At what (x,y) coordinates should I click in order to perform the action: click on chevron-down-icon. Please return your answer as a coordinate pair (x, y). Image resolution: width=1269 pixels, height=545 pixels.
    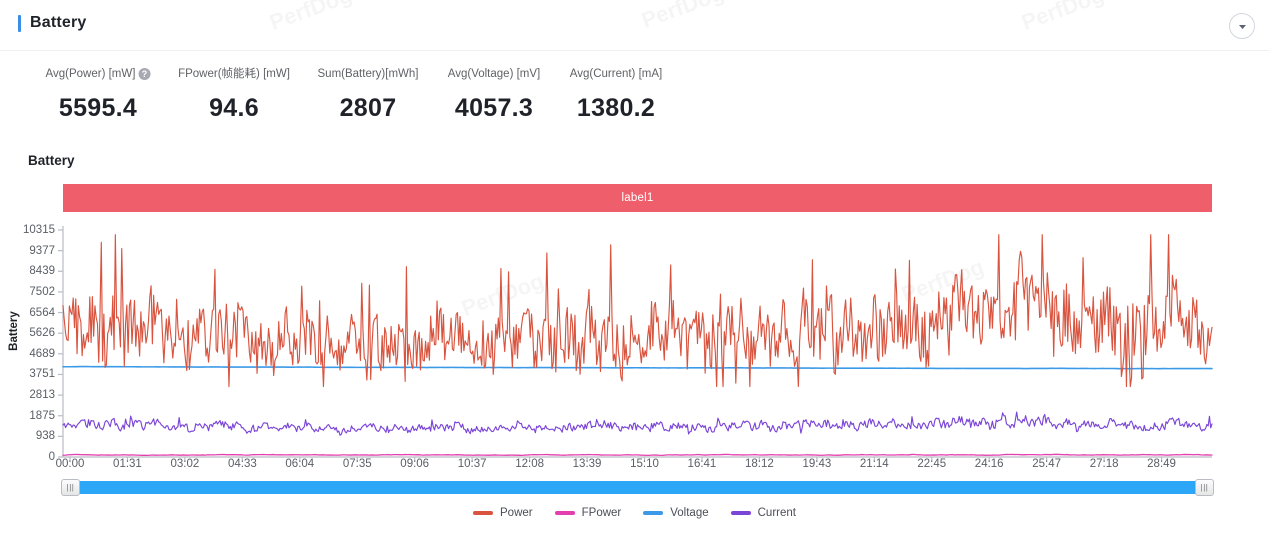
    Looking at the image, I should click on (1242, 26).